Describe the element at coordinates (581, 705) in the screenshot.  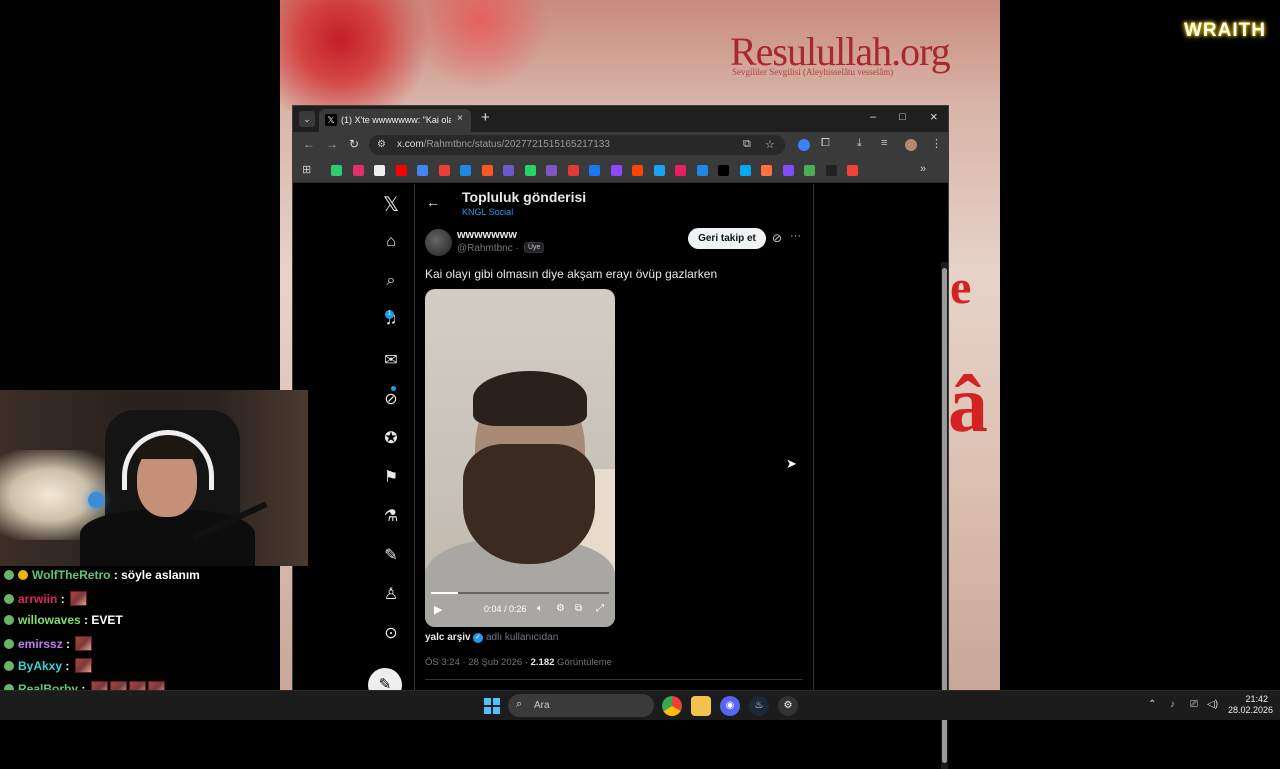
I see `taskbar-search: ⌕ Ara` at that location.